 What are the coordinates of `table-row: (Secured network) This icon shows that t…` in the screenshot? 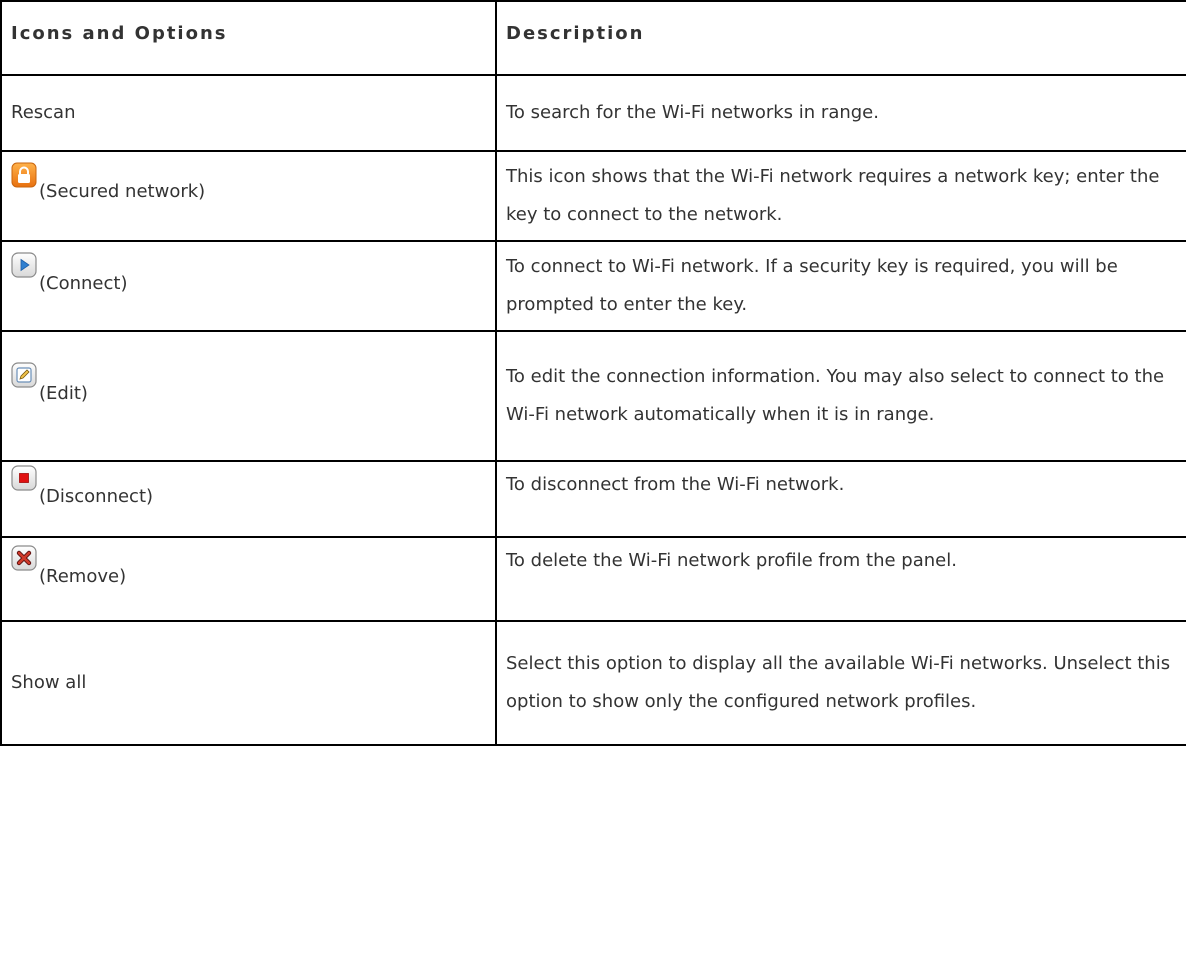 It's located at (593, 196).